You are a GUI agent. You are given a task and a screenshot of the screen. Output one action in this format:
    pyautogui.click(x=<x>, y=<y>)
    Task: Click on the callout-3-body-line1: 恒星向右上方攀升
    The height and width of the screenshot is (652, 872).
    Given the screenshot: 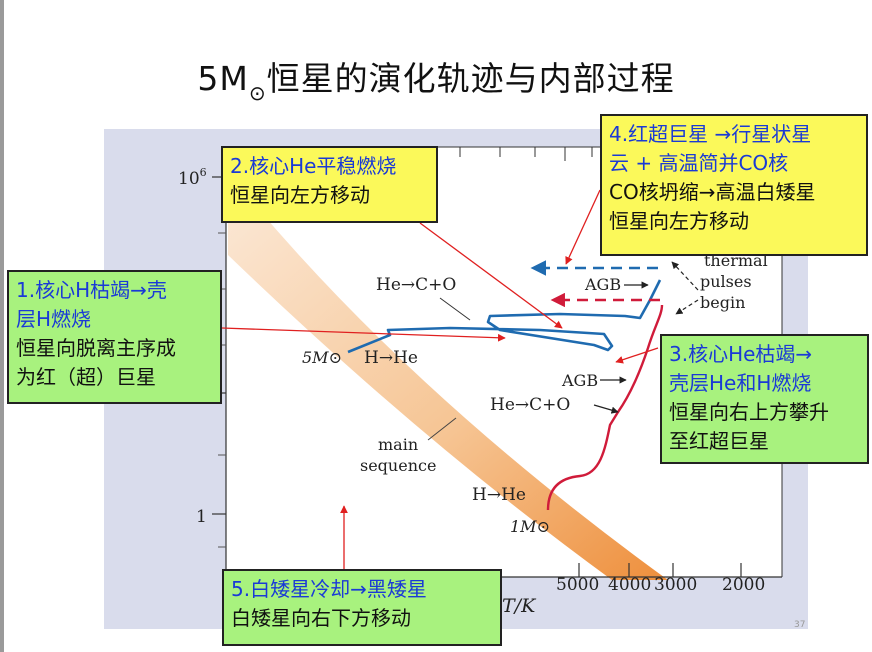 What is the action you would take?
    pyautogui.click(x=749, y=412)
    